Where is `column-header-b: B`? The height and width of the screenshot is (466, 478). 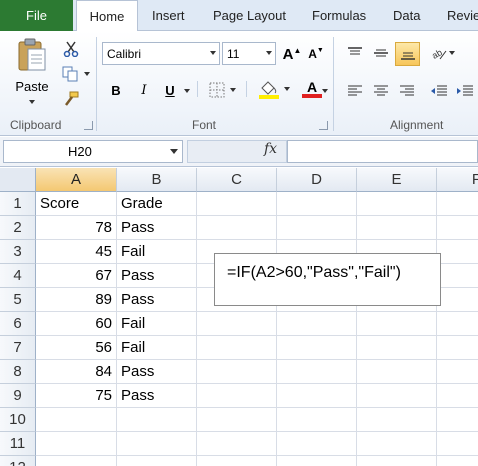
column-header-b: B is located at coordinates (157, 180).